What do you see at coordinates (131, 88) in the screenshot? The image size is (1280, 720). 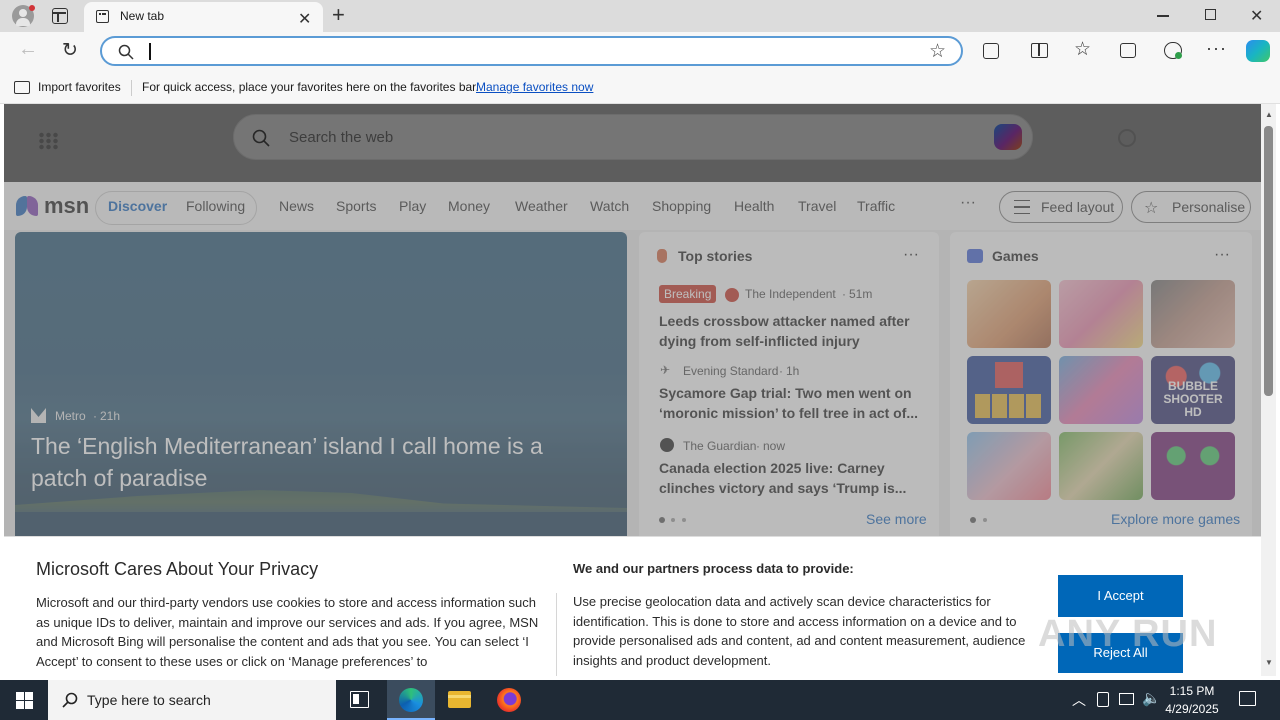 I see `favbar-divider` at bounding box center [131, 88].